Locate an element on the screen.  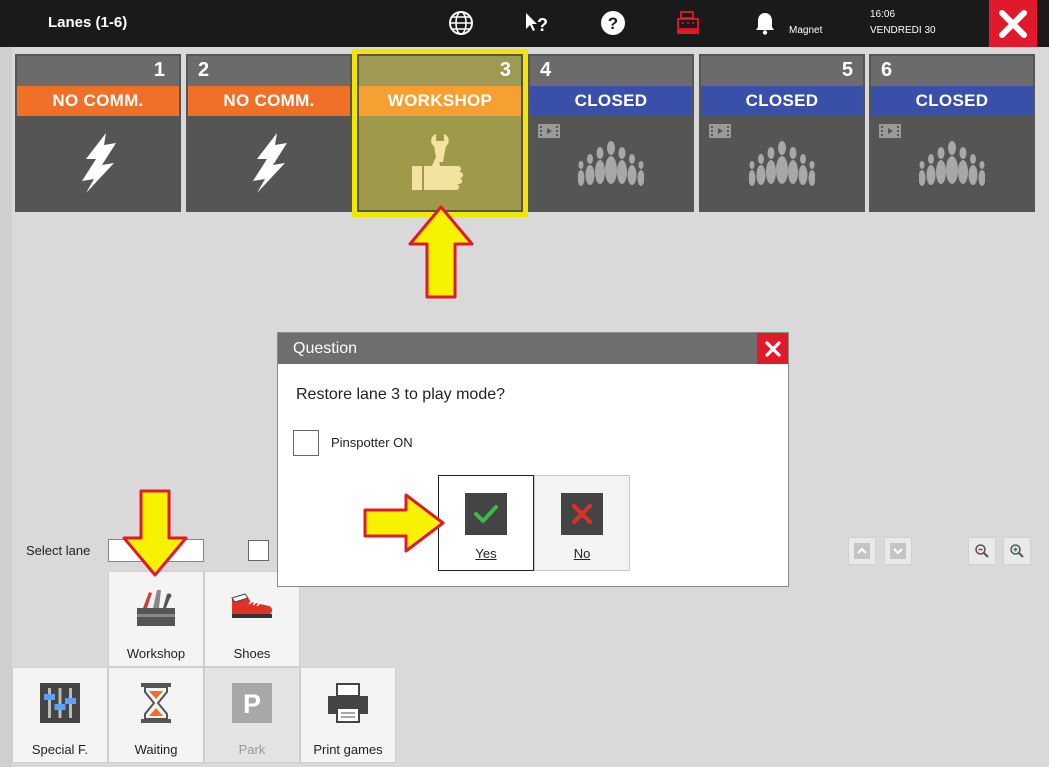
cash-register-icon is located at coordinates (688, 23).